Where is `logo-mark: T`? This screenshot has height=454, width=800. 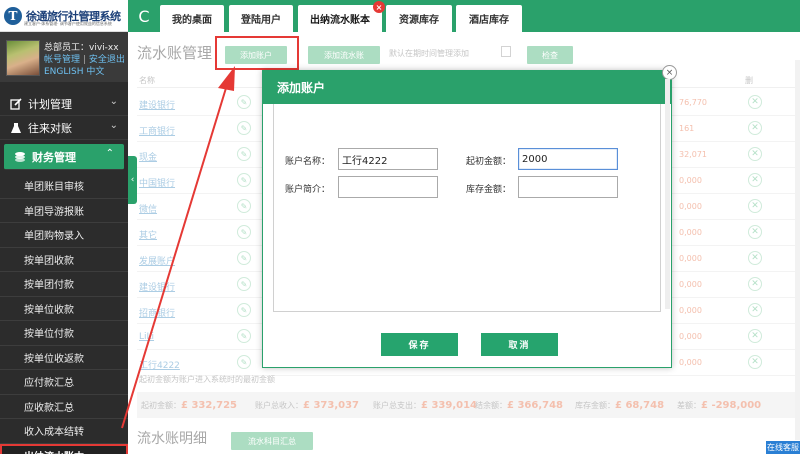
logo-mark: T is located at coordinates (13, 15).